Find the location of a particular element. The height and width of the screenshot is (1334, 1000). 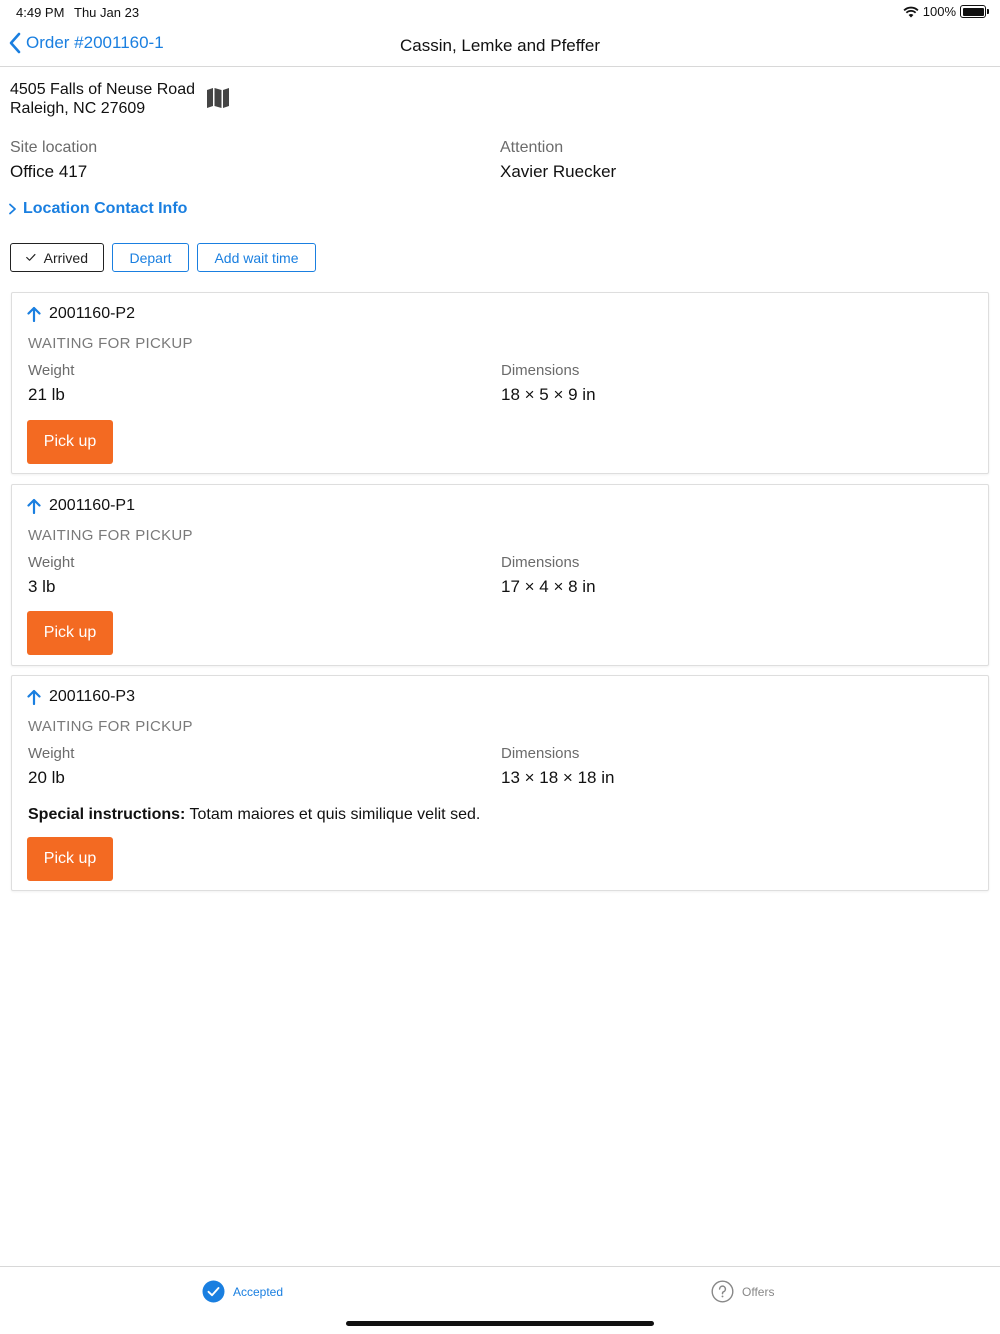

offers-question-icon is located at coordinates (722, 1291).